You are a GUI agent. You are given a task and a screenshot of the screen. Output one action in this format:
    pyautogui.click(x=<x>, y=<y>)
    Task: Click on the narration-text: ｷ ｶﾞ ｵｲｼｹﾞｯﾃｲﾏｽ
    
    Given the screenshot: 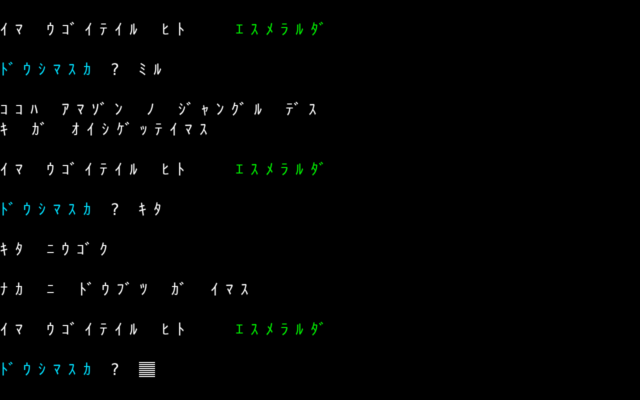 What is the action you would take?
    pyautogui.click(x=107, y=130)
    